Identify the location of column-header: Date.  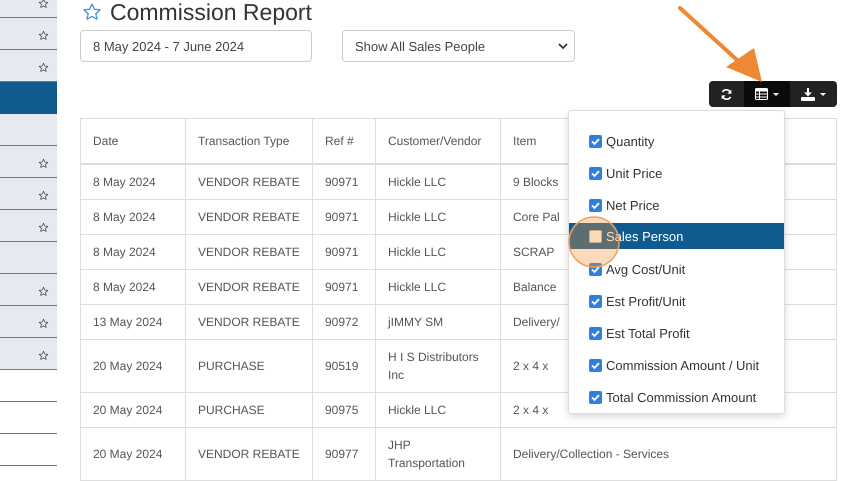
(133, 141).